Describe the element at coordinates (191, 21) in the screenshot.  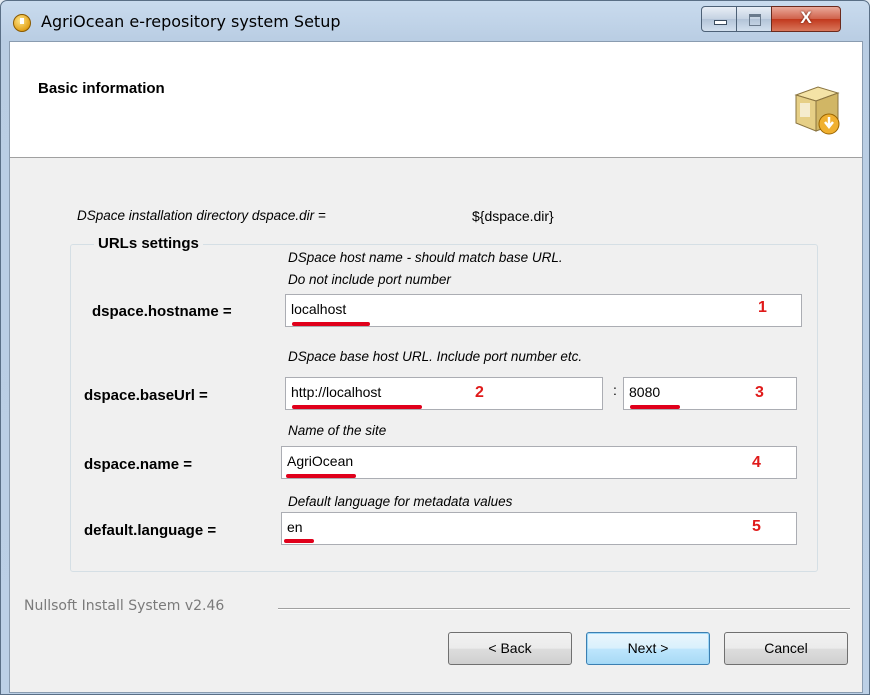
I see `window-title: AgriOcean e-repository system Setup` at that location.